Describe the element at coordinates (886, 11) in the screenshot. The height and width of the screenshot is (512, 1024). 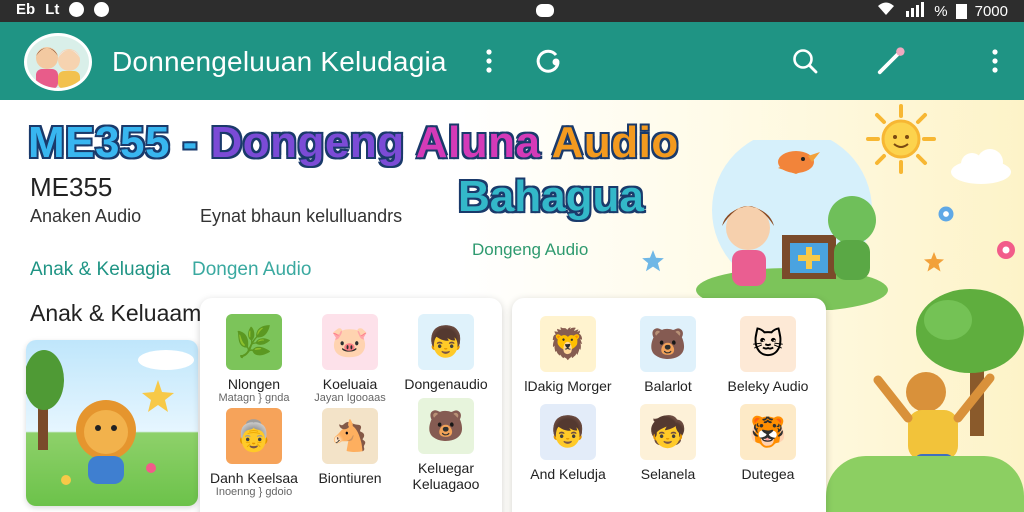
I see `wifi-icon` at that location.